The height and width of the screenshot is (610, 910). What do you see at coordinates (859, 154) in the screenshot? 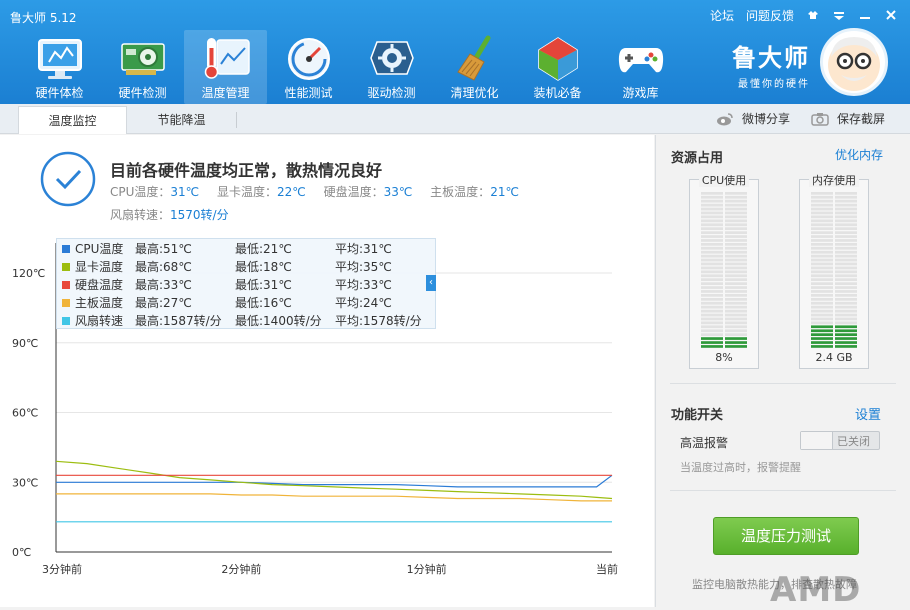
I see `optimize-memory-link: 优化内存` at bounding box center [859, 154].